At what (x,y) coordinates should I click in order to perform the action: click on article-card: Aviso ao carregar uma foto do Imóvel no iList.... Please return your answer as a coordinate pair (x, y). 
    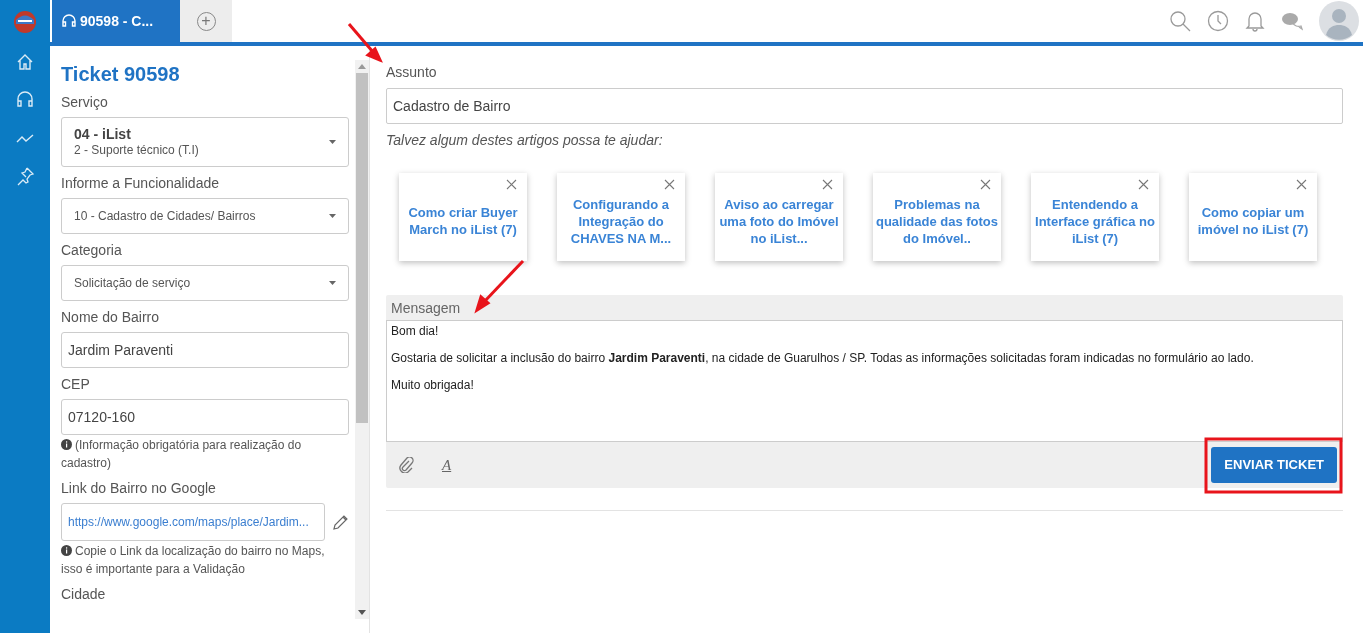
    Looking at the image, I should click on (779, 217).